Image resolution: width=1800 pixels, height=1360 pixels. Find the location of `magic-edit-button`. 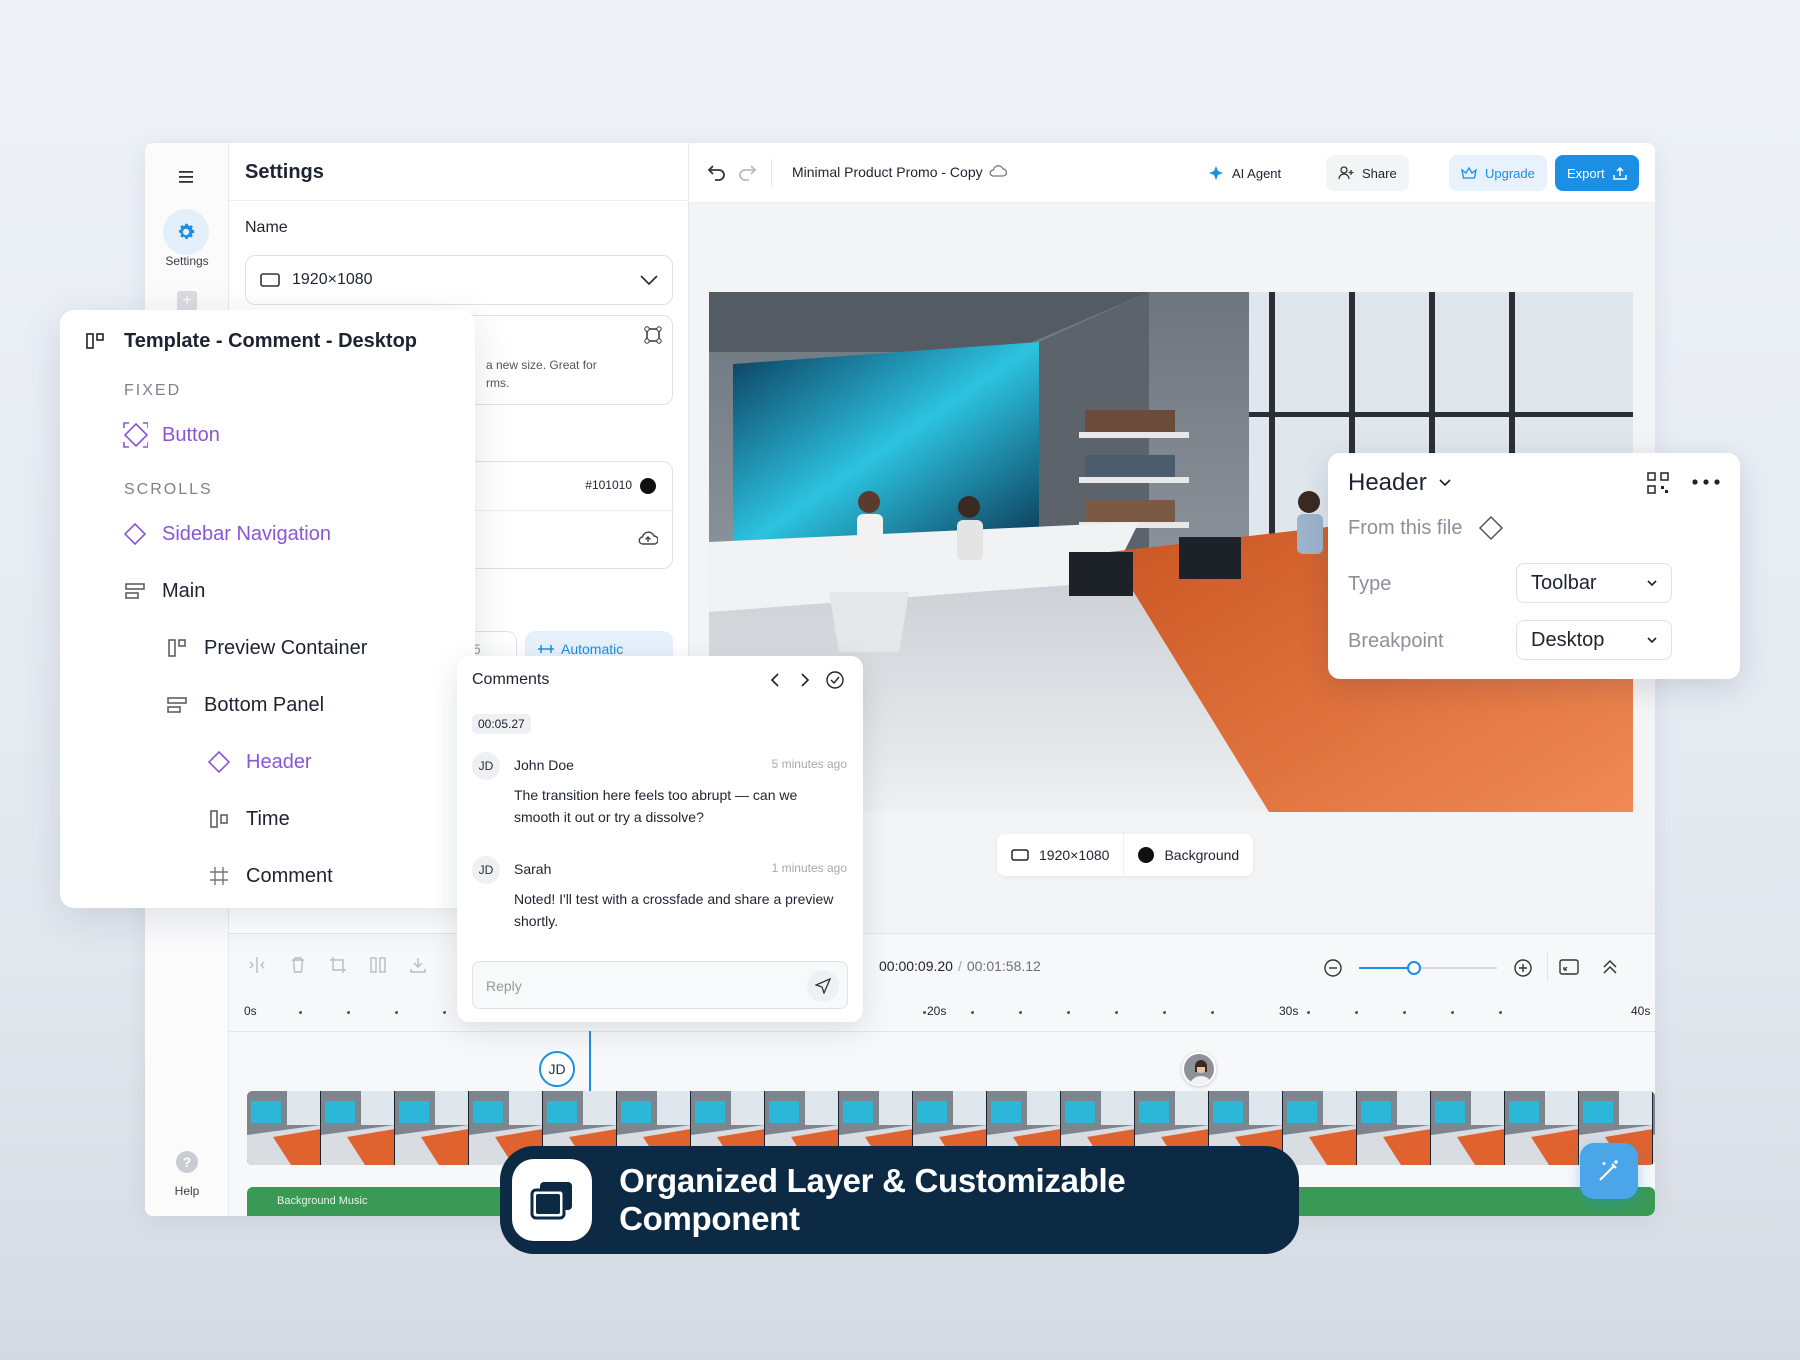

magic-edit-button is located at coordinates (1609, 1171).